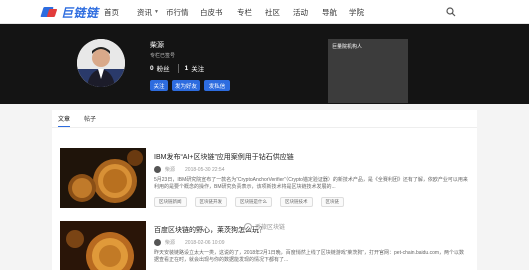 The width and height of the screenshot is (529, 270). Describe the element at coordinates (120, 12) in the screenshot. I see `nav-item-home: 首页` at that location.